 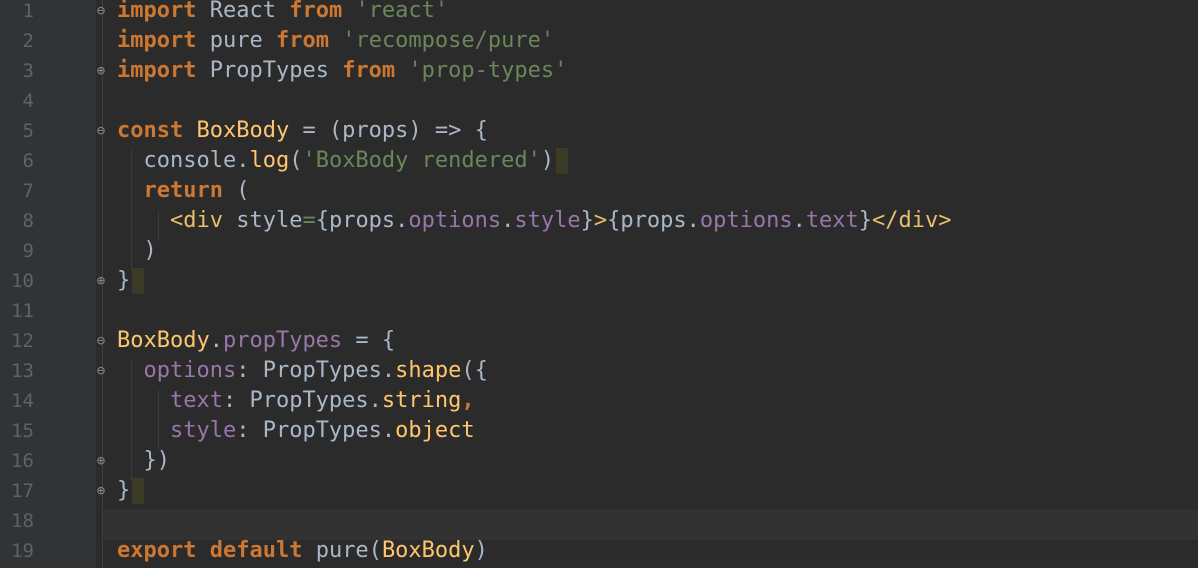 I want to click on line-number: 13, so click(x=22, y=371).